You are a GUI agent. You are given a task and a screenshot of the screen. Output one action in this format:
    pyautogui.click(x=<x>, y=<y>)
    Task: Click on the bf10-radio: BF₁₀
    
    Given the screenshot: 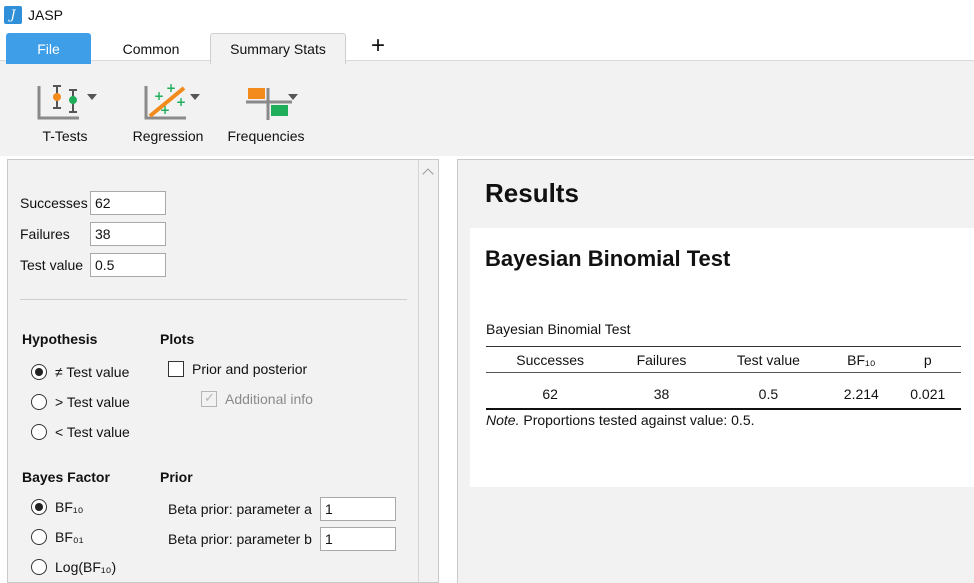 What is the action you would take?
    pyautogui.click(x=57, y=507)
    